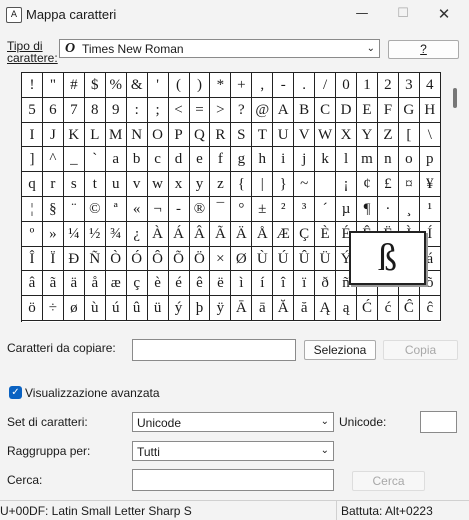 The width and height of the screenshot is (469, 520). Describe the element at coordinates (200, 209) in the screenshot. I see `char-cell: ®` at that location.